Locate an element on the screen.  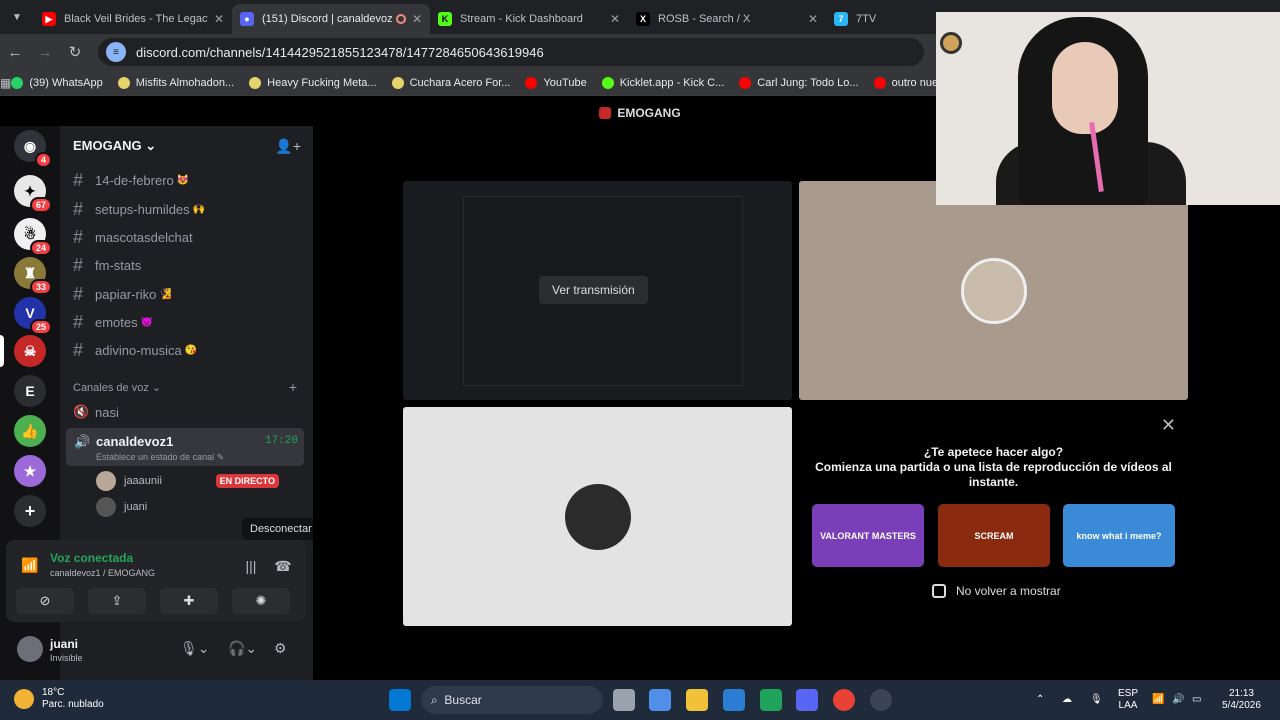
tab-search-icon: ▼ is located at coordinates (17, 17).